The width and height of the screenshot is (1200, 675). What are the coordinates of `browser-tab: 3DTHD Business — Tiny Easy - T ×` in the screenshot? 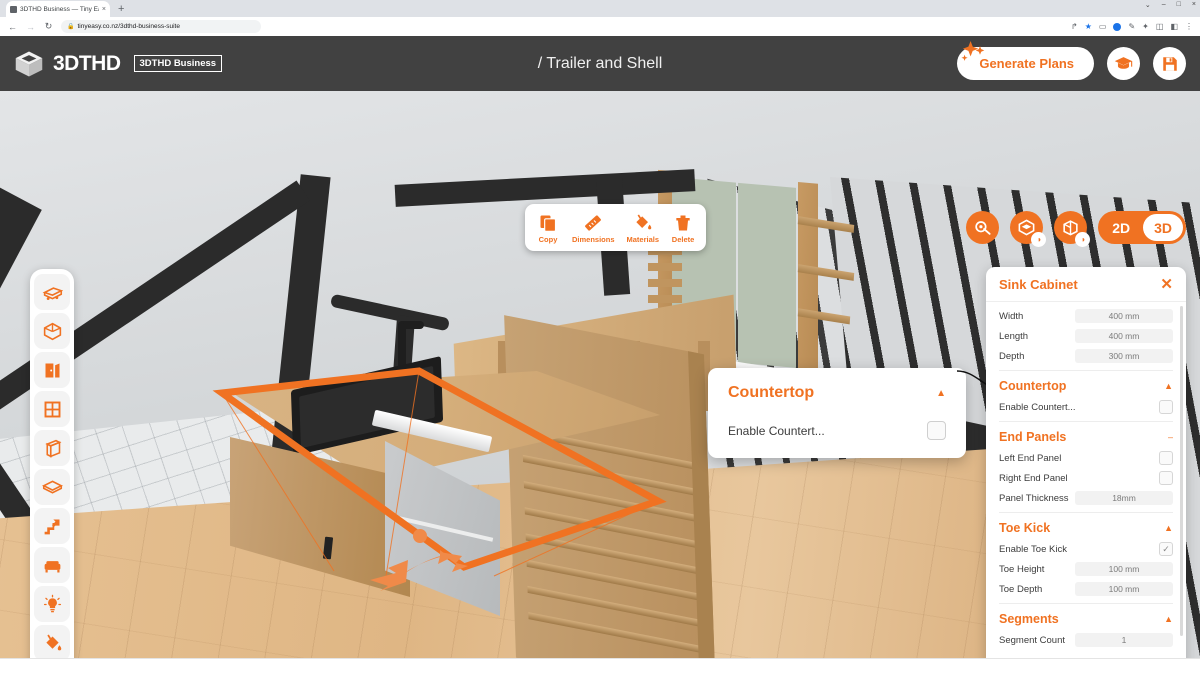 It's located at (58, 9).